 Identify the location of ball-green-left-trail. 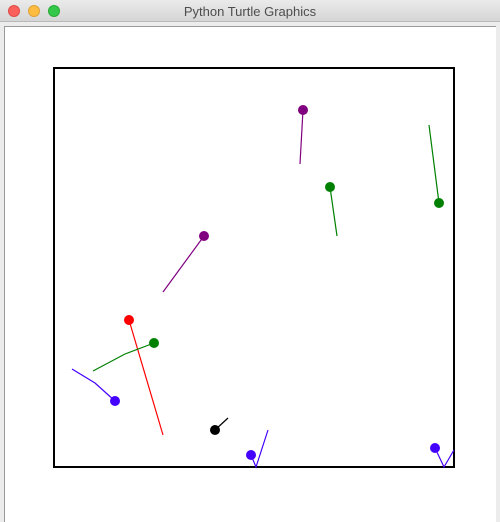
(123, 357).